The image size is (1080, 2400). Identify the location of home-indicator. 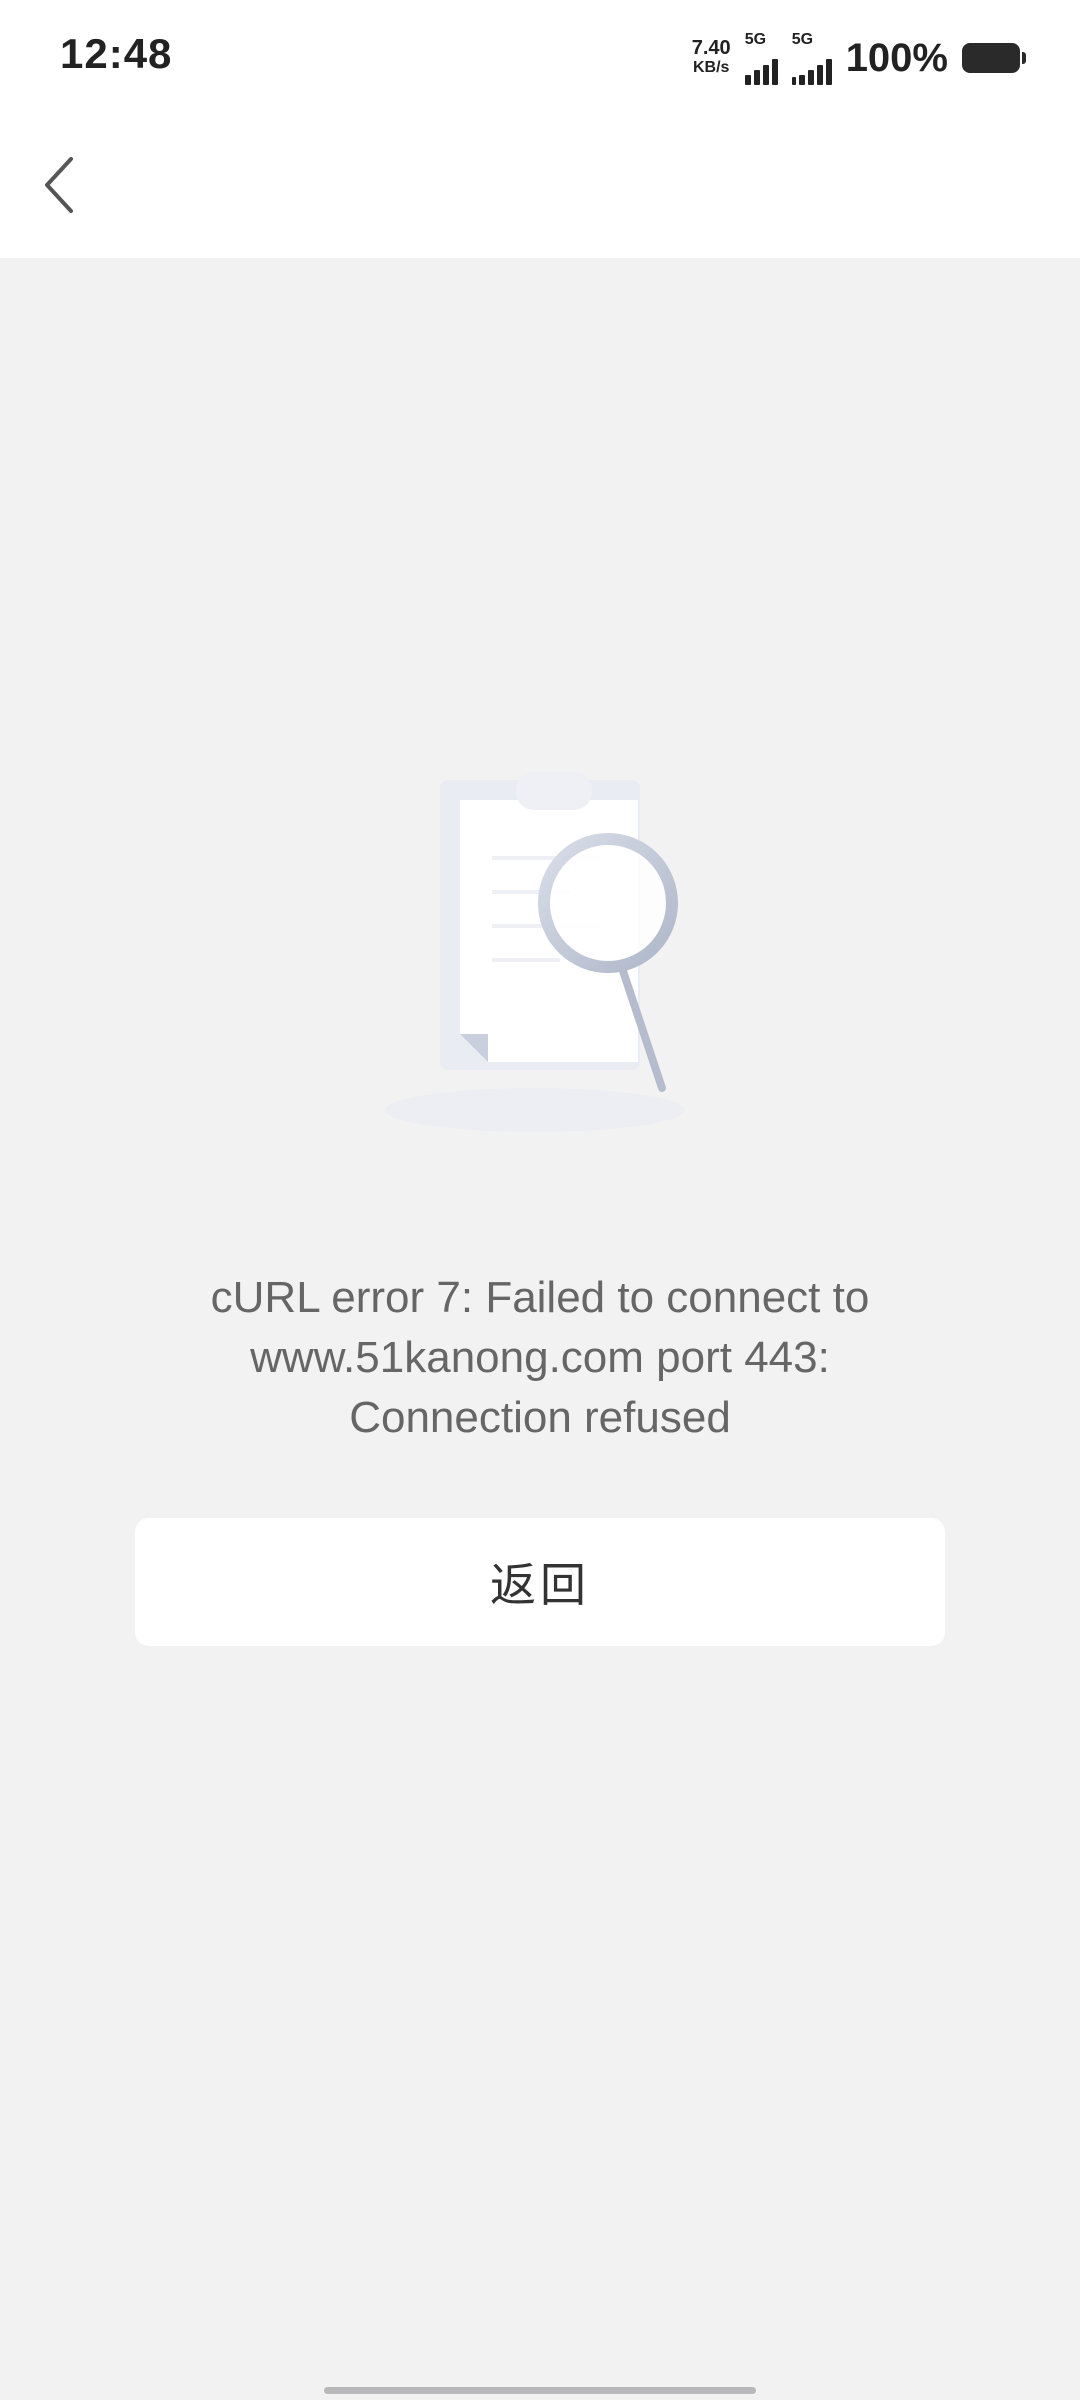
(540, 2390).